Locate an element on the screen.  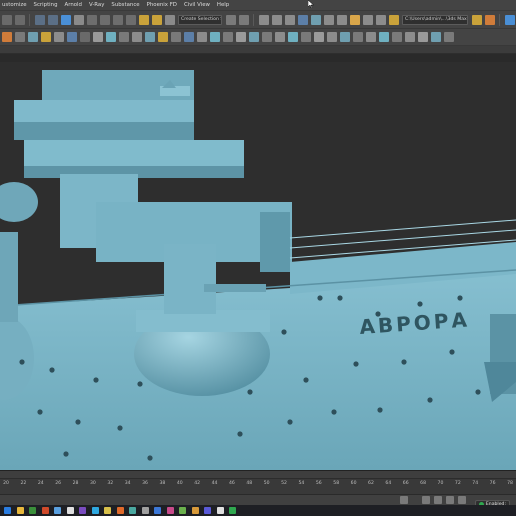
app-icon is located at coordinates (195, 510).